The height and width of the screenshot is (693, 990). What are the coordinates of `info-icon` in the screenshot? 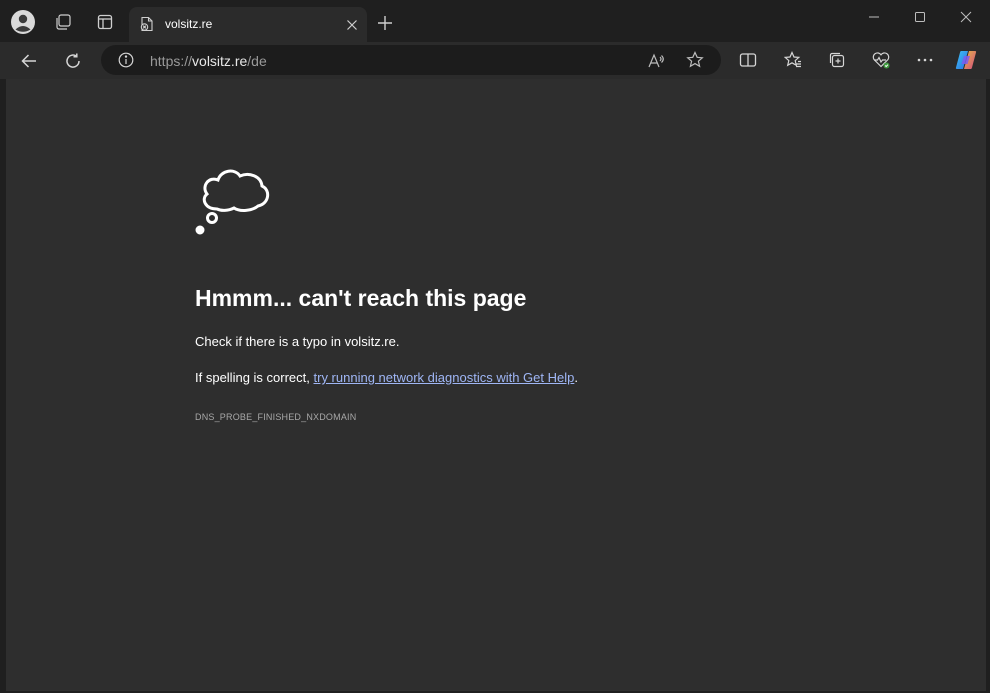 It's located at (126, 60).